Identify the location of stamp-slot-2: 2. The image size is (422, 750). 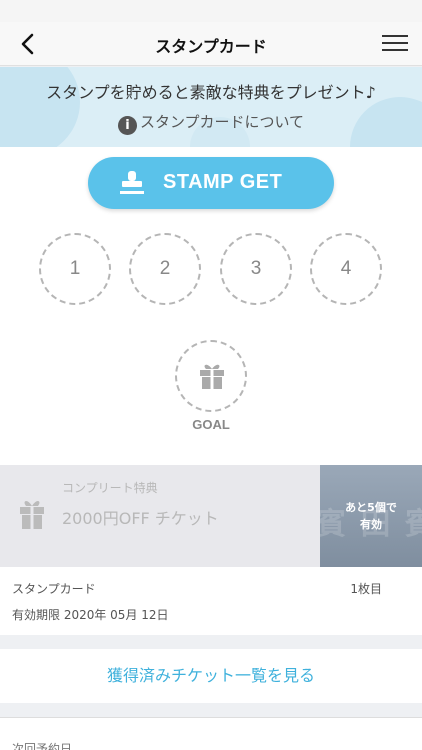
(165, 269).